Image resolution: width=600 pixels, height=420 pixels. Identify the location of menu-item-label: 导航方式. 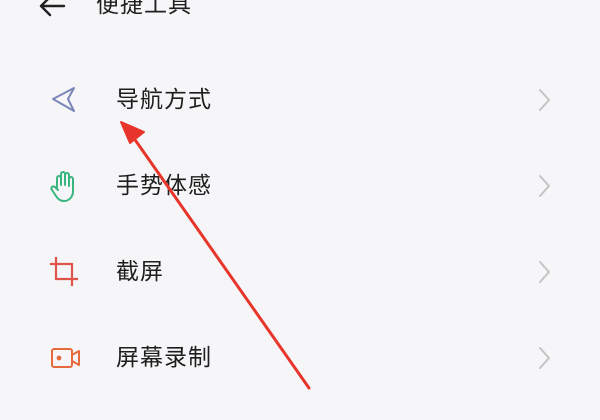
(164, 100).